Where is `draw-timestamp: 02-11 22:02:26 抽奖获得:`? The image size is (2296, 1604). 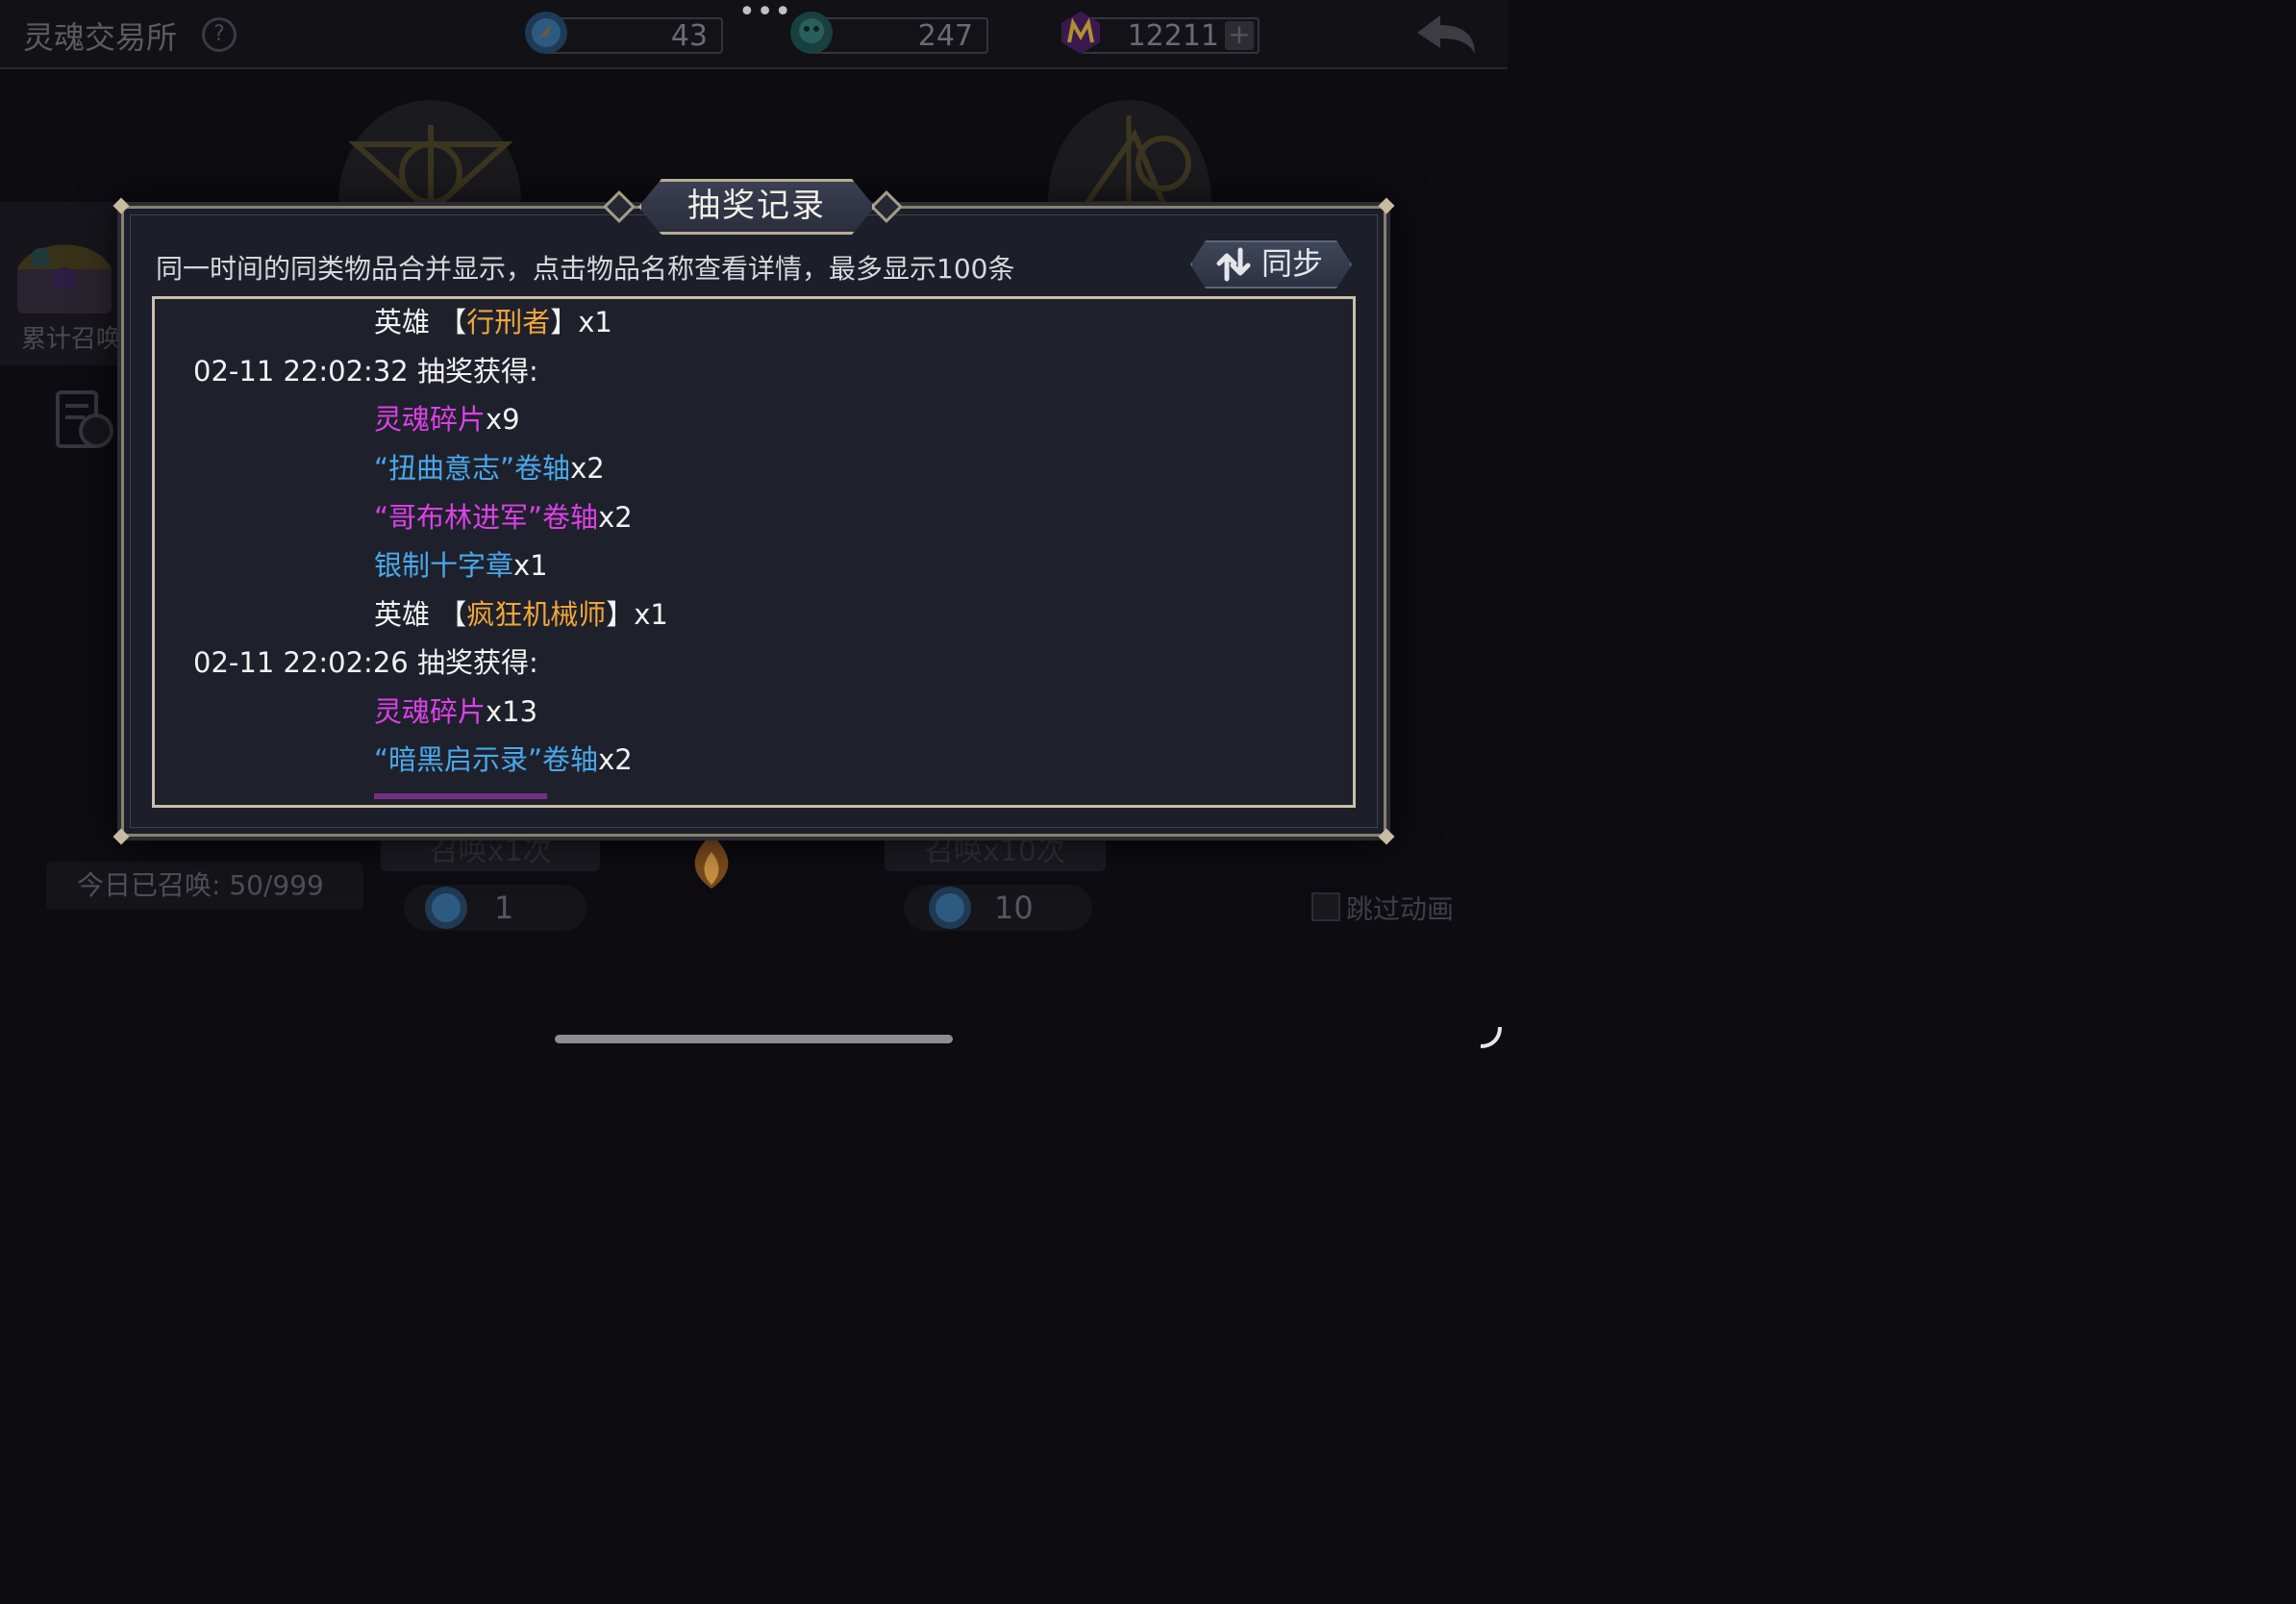
draw-timestamp: 02-11 22:02:26 抽奖获得: is located at coordinates (365, 662).